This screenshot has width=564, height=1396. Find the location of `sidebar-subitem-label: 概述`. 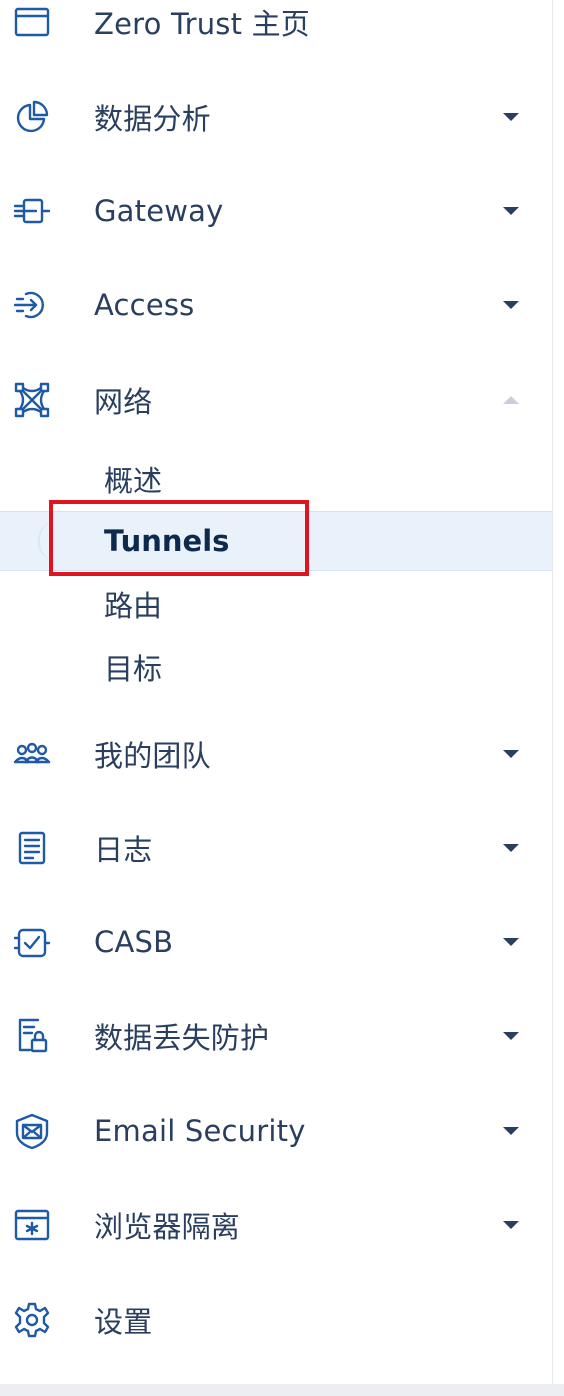

sidebar-subitem-label: 概述 is located at coordinates (133, 481).